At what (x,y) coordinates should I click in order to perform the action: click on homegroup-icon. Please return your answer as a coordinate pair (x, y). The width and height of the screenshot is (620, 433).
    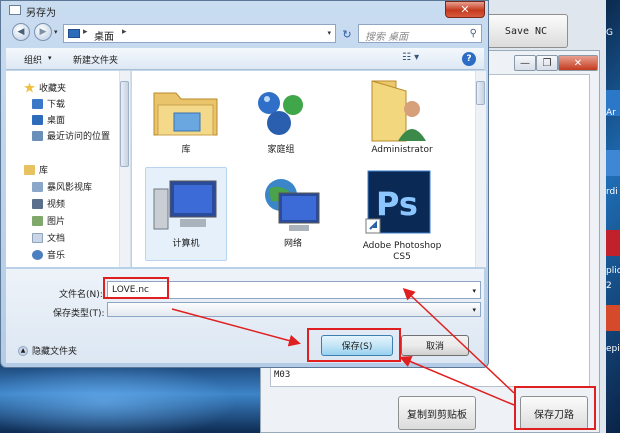
    Looking at the image, I should click on (280, 113).